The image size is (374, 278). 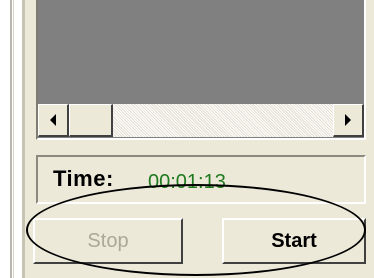 I want to click on stop-button: Stop, so click(x=108, y=241).